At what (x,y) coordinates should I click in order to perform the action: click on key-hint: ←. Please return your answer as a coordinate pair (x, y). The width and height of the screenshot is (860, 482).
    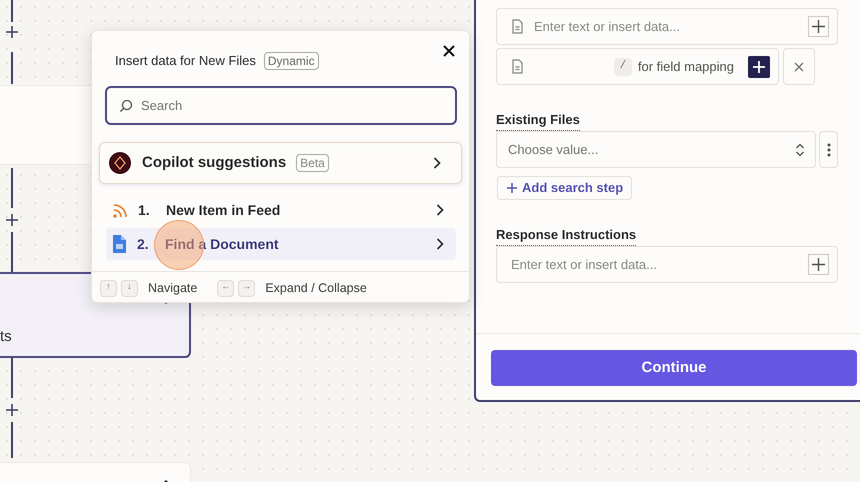
    Looking at the image, I should click on (225, 288).